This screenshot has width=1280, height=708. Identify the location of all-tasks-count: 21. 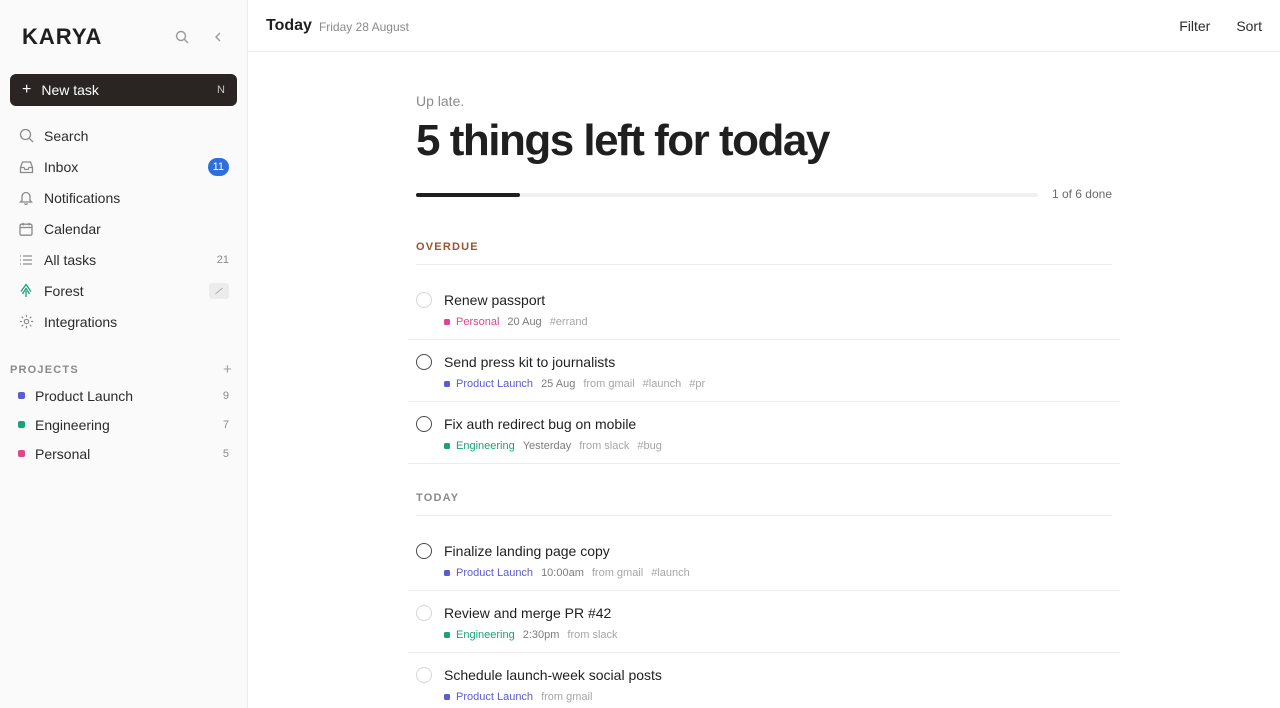
(222, 259).